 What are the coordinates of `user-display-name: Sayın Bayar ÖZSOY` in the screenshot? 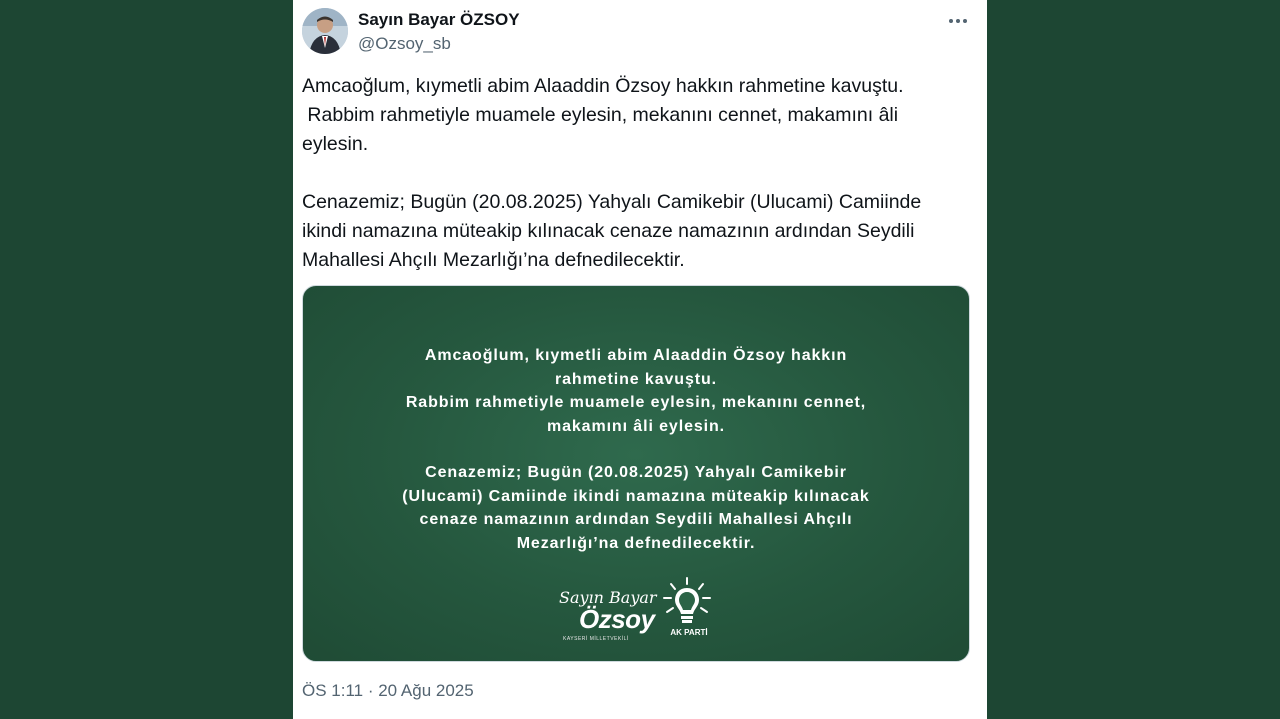 It's located at (439, 20).